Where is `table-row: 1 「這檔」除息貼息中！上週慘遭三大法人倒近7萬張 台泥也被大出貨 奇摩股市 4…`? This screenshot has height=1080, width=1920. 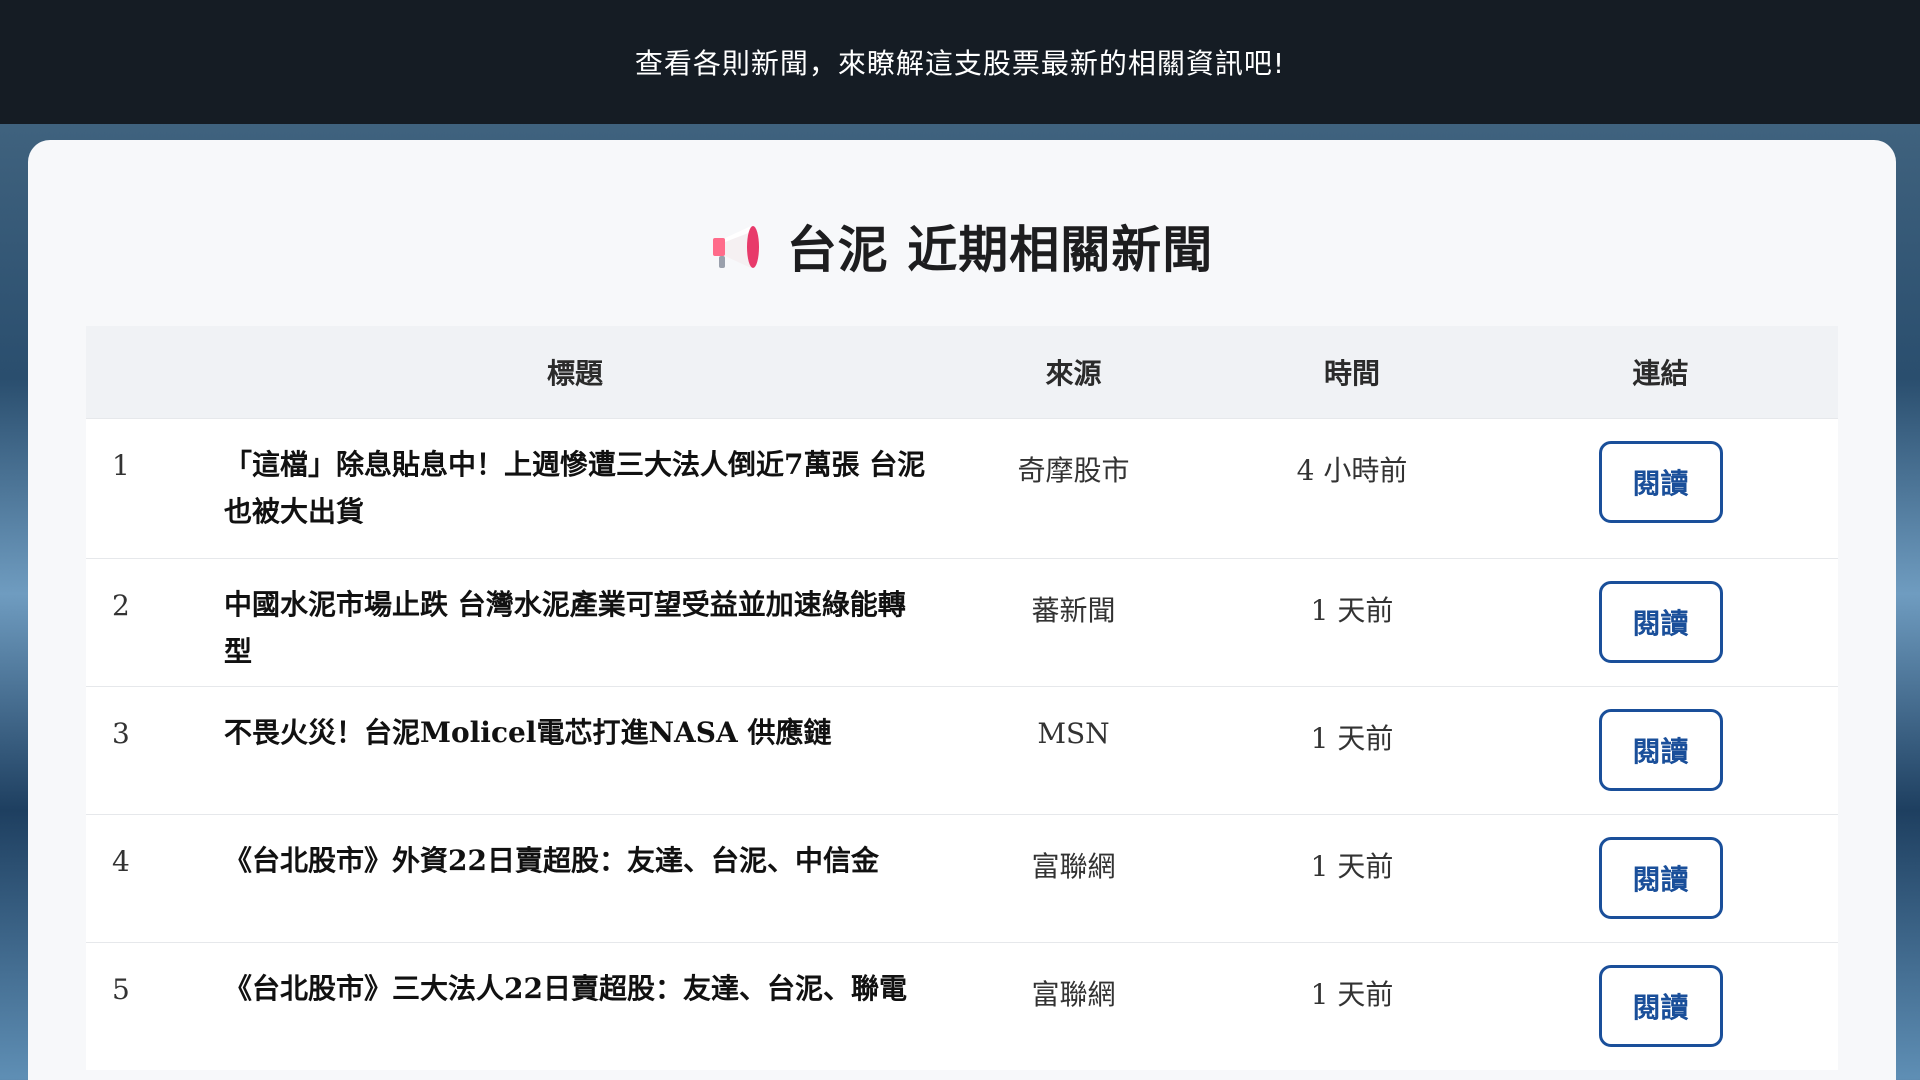
table-row: 1 「這檔」除息貼息中！上週慘遭三大法人倒近7萬張 台泥也被大出貨 奇摩股市 4… is located at coordinates (962, 488).